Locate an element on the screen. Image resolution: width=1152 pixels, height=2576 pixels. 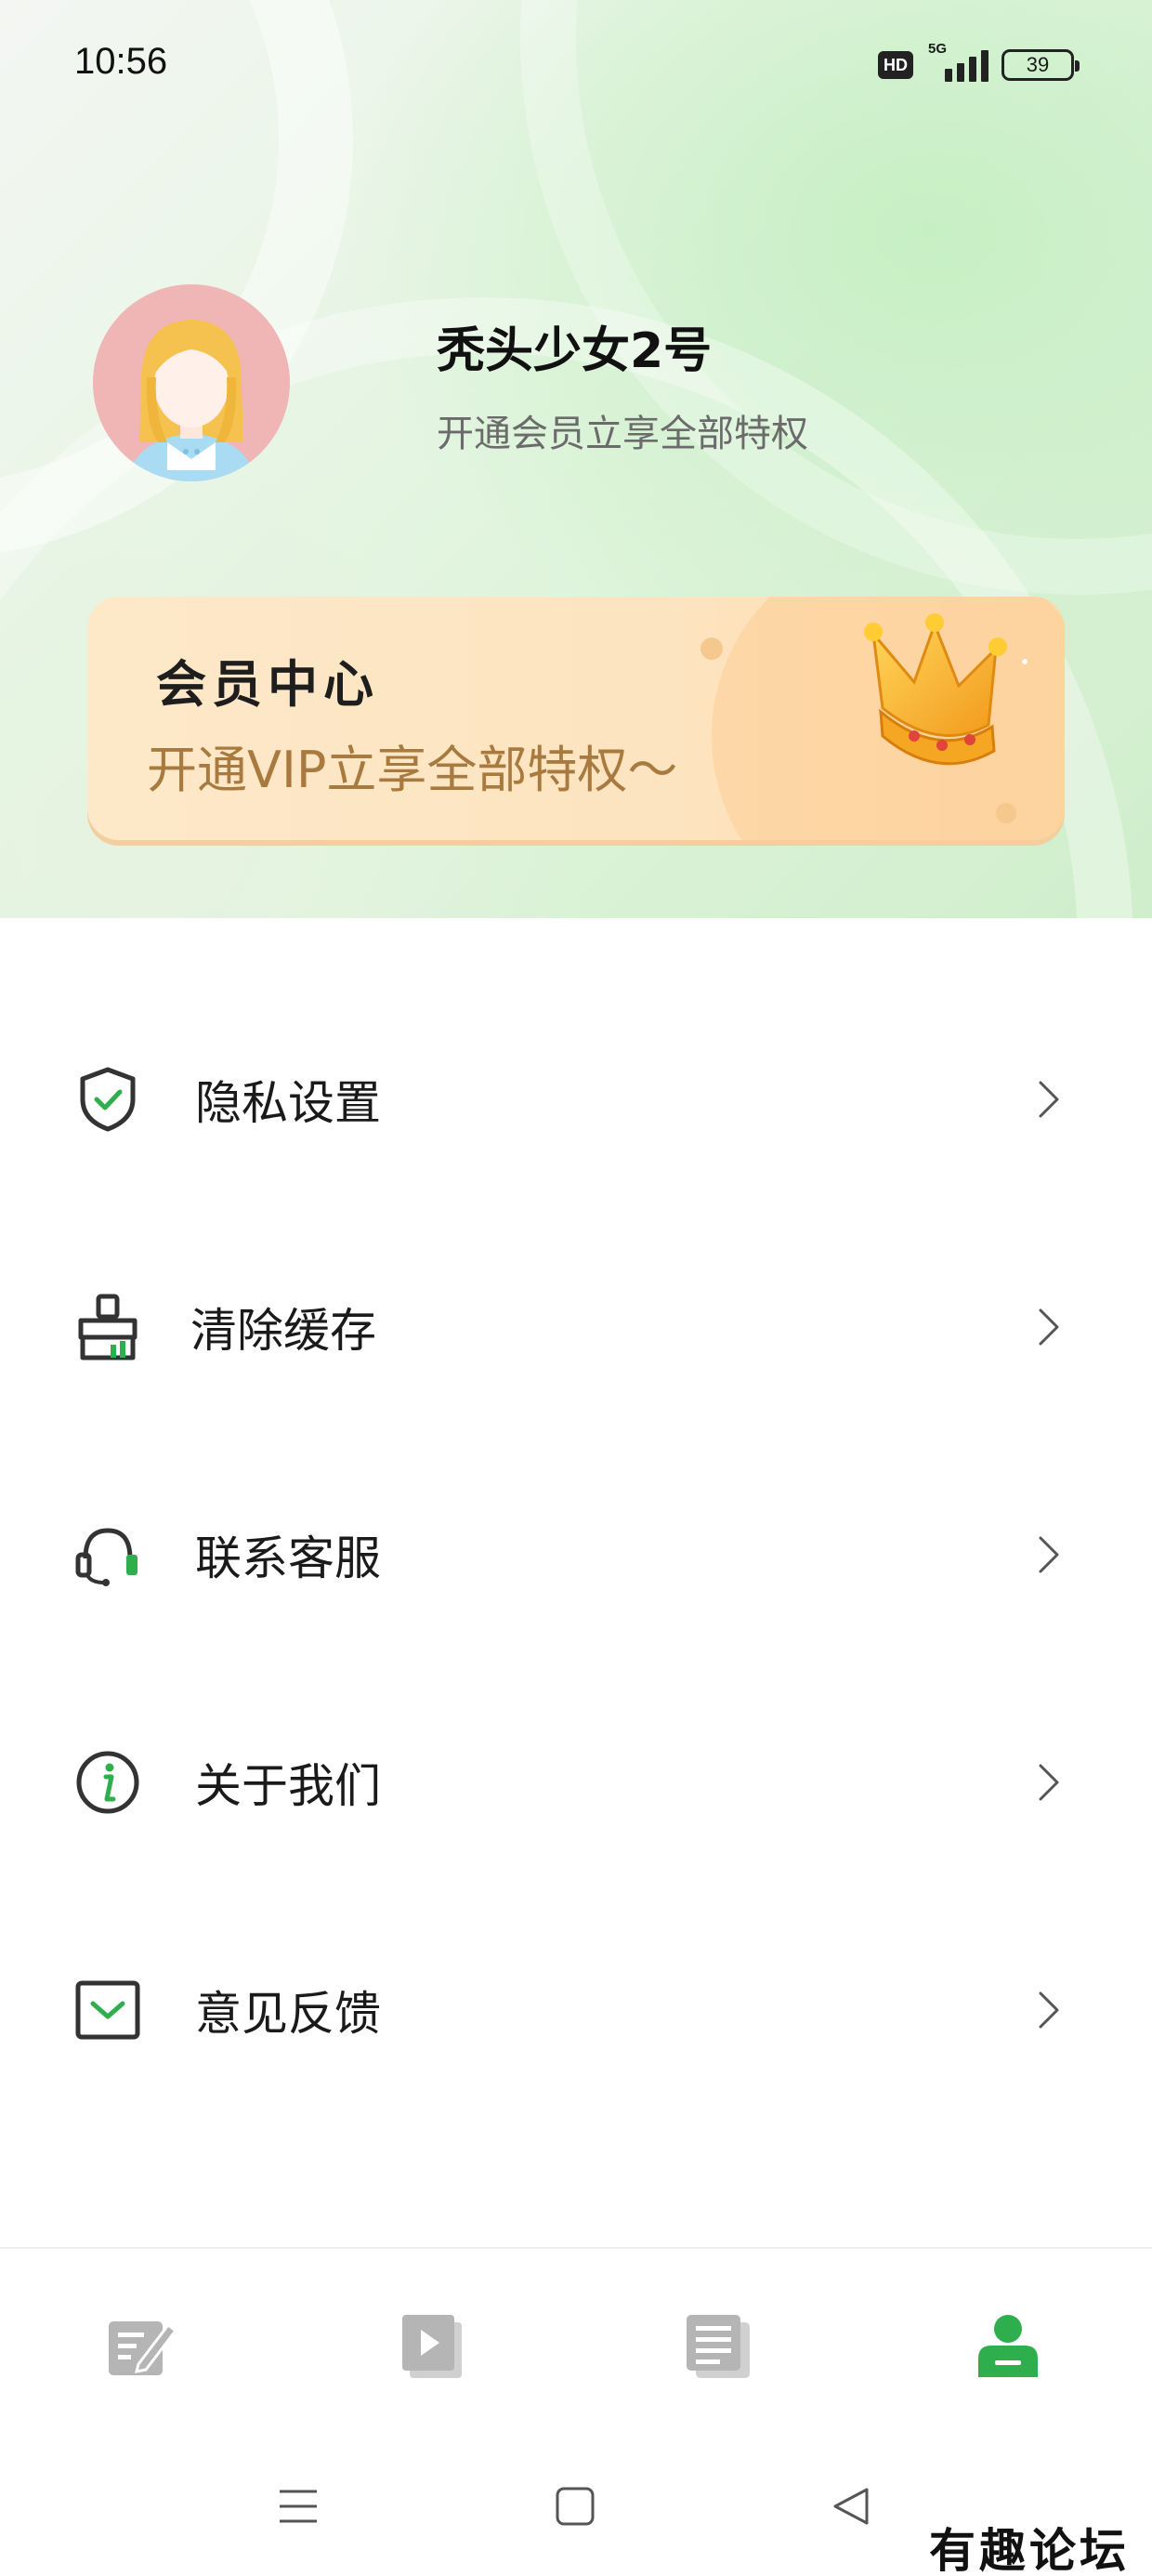
video-play-icon is located at coordinates (432, 2346).